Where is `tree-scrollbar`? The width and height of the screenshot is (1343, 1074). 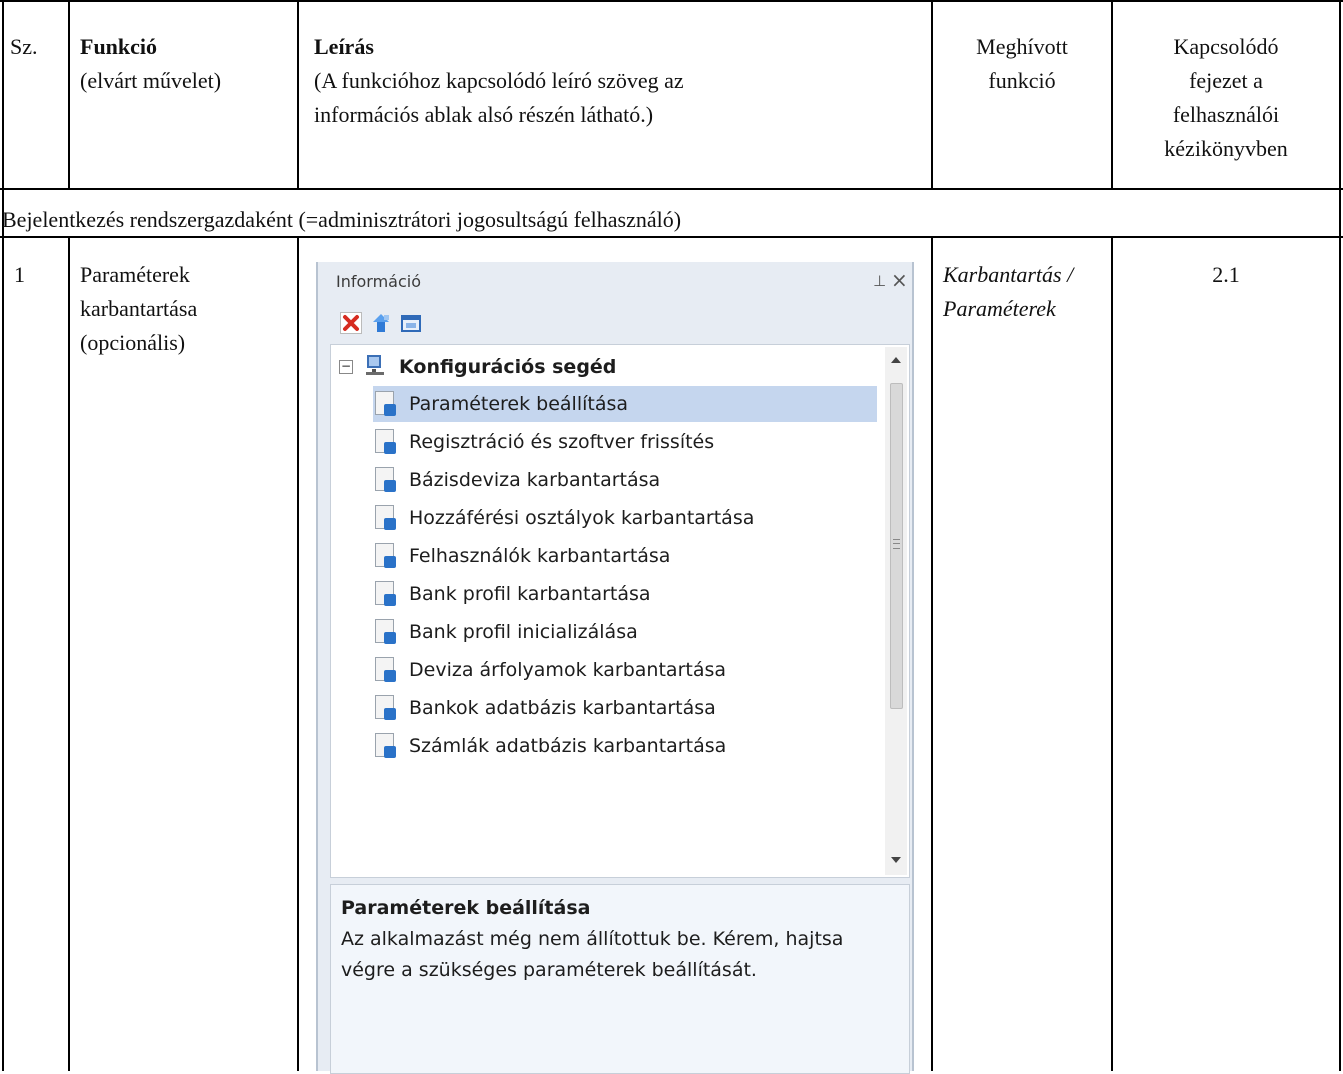
tree-scrollbar is located at coordinates (896, 611).